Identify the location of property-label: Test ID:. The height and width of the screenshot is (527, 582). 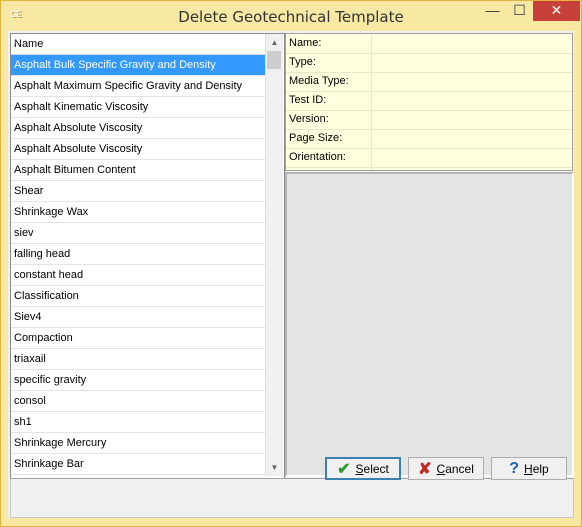
(308, 100).